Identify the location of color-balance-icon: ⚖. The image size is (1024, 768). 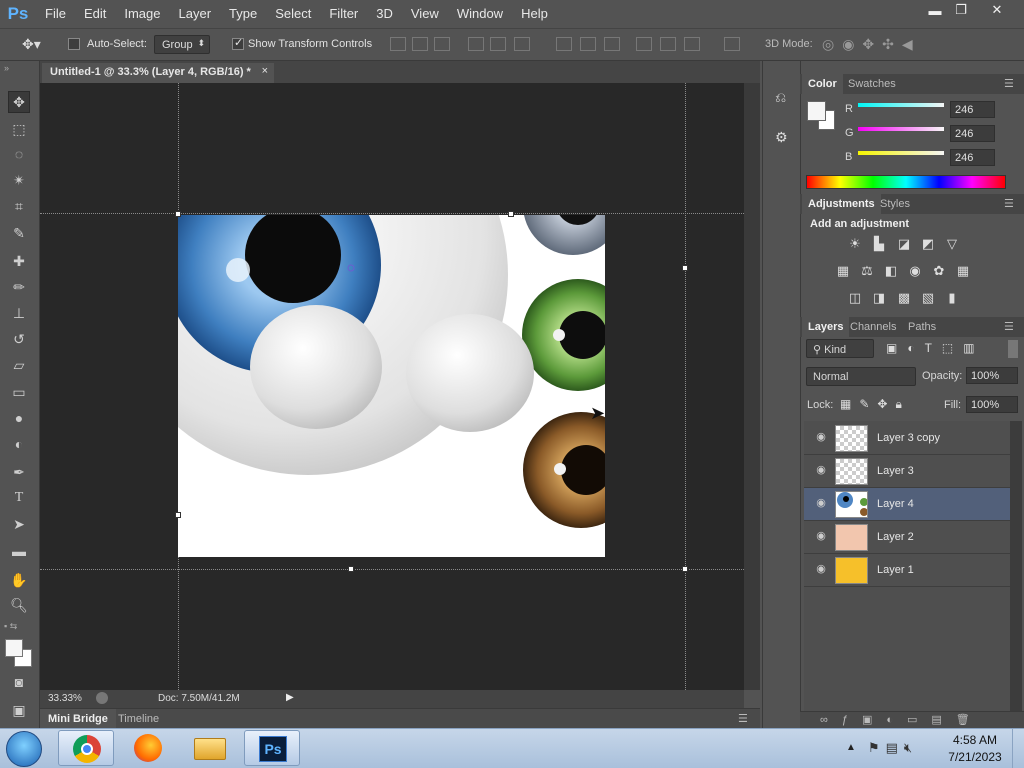
(867, 271).